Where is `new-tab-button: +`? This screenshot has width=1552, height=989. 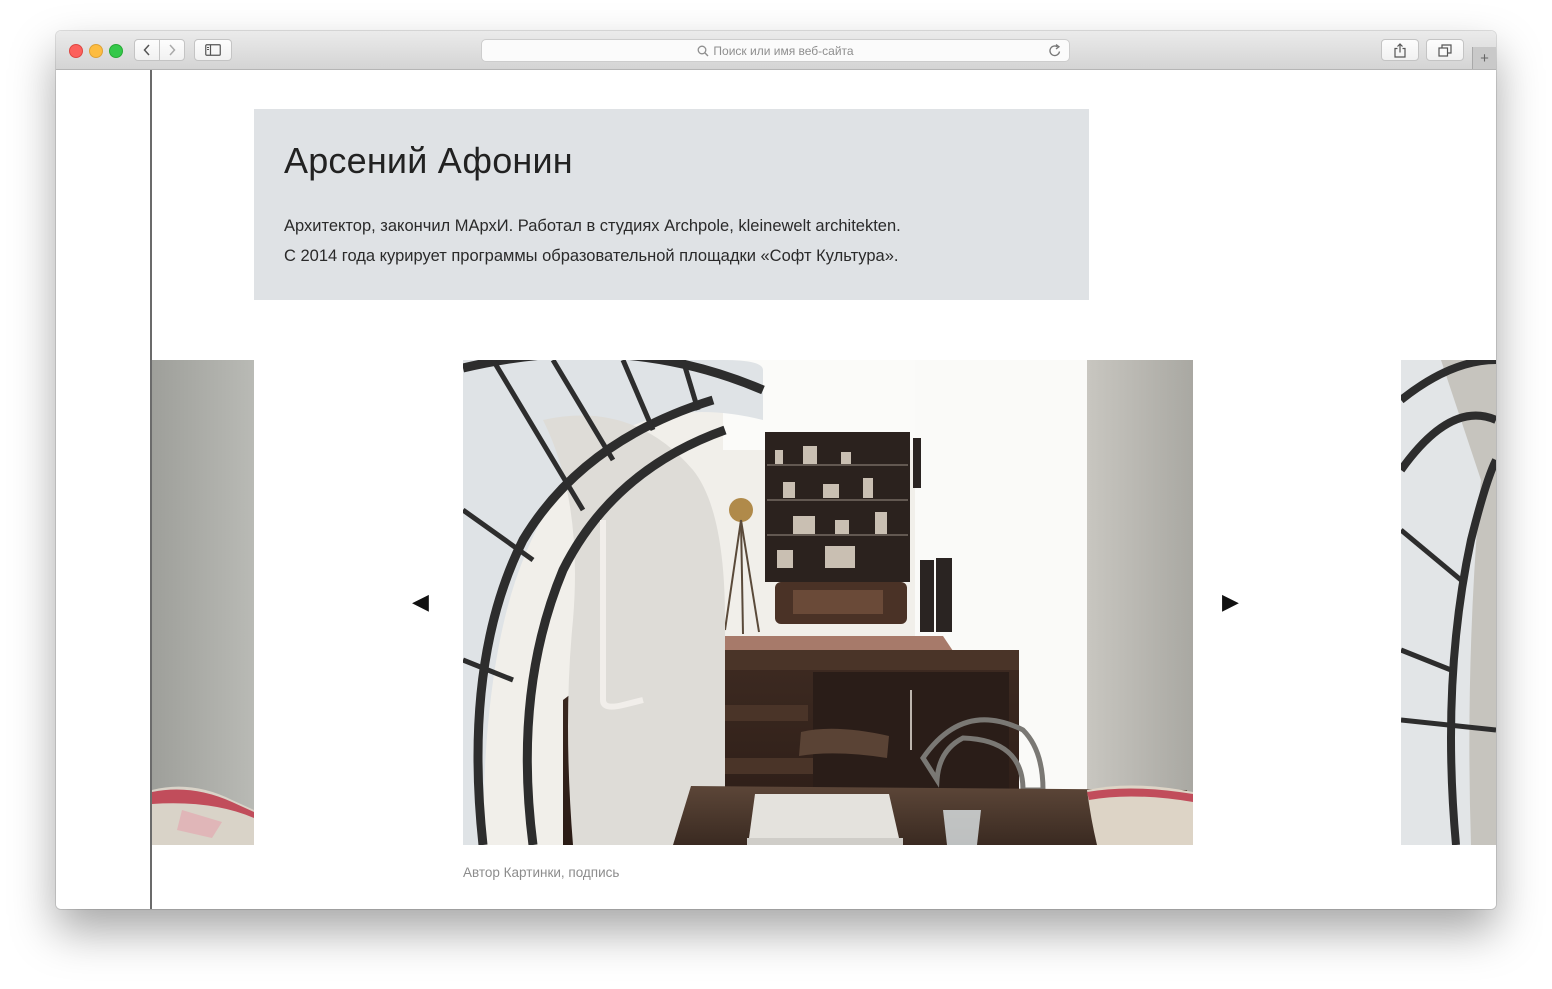 new-tab-button: + is located at coordinates (1484, 58).